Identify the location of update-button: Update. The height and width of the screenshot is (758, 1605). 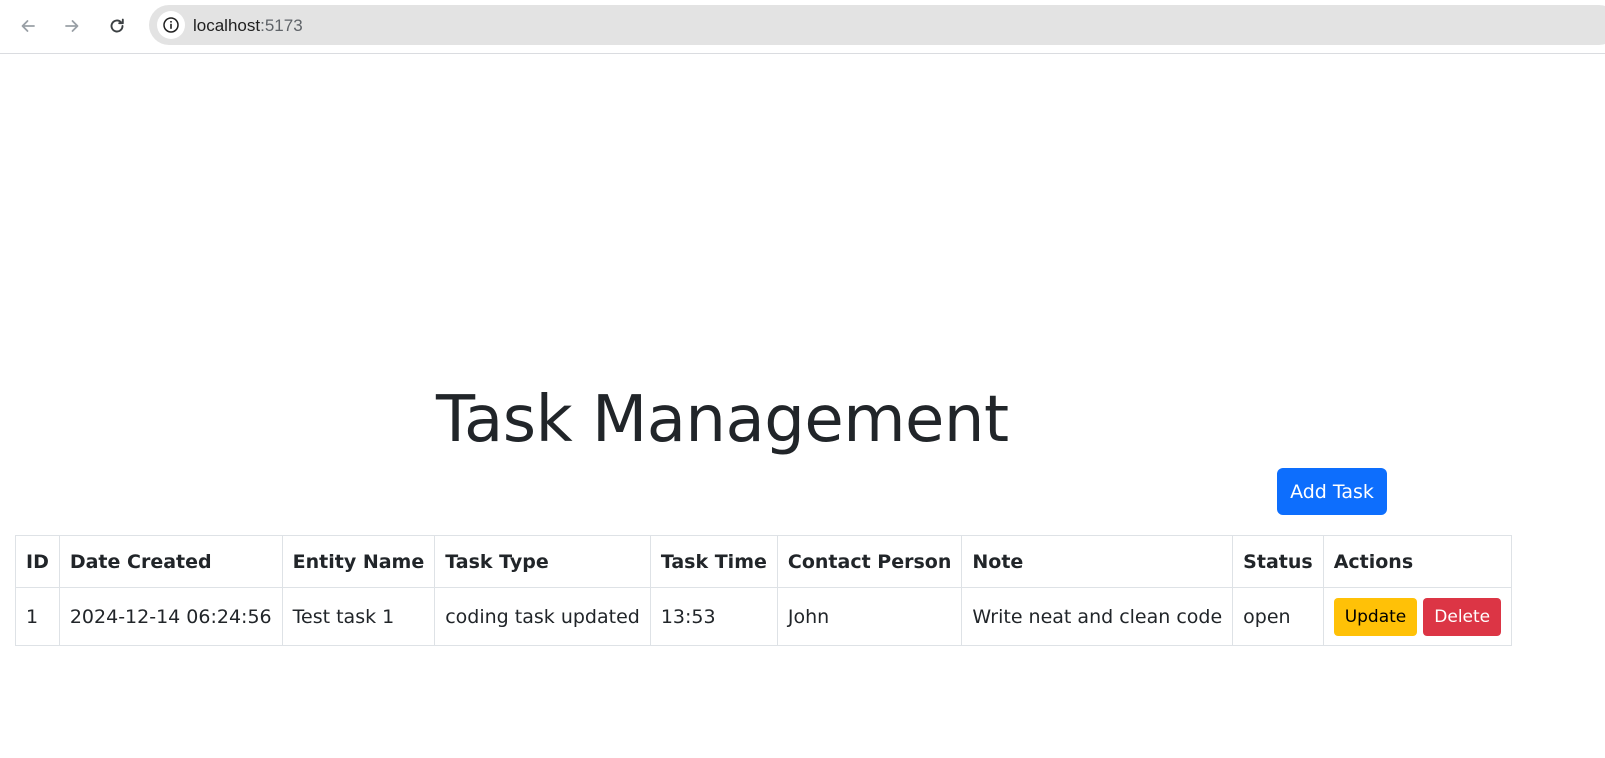
(1375, 616).